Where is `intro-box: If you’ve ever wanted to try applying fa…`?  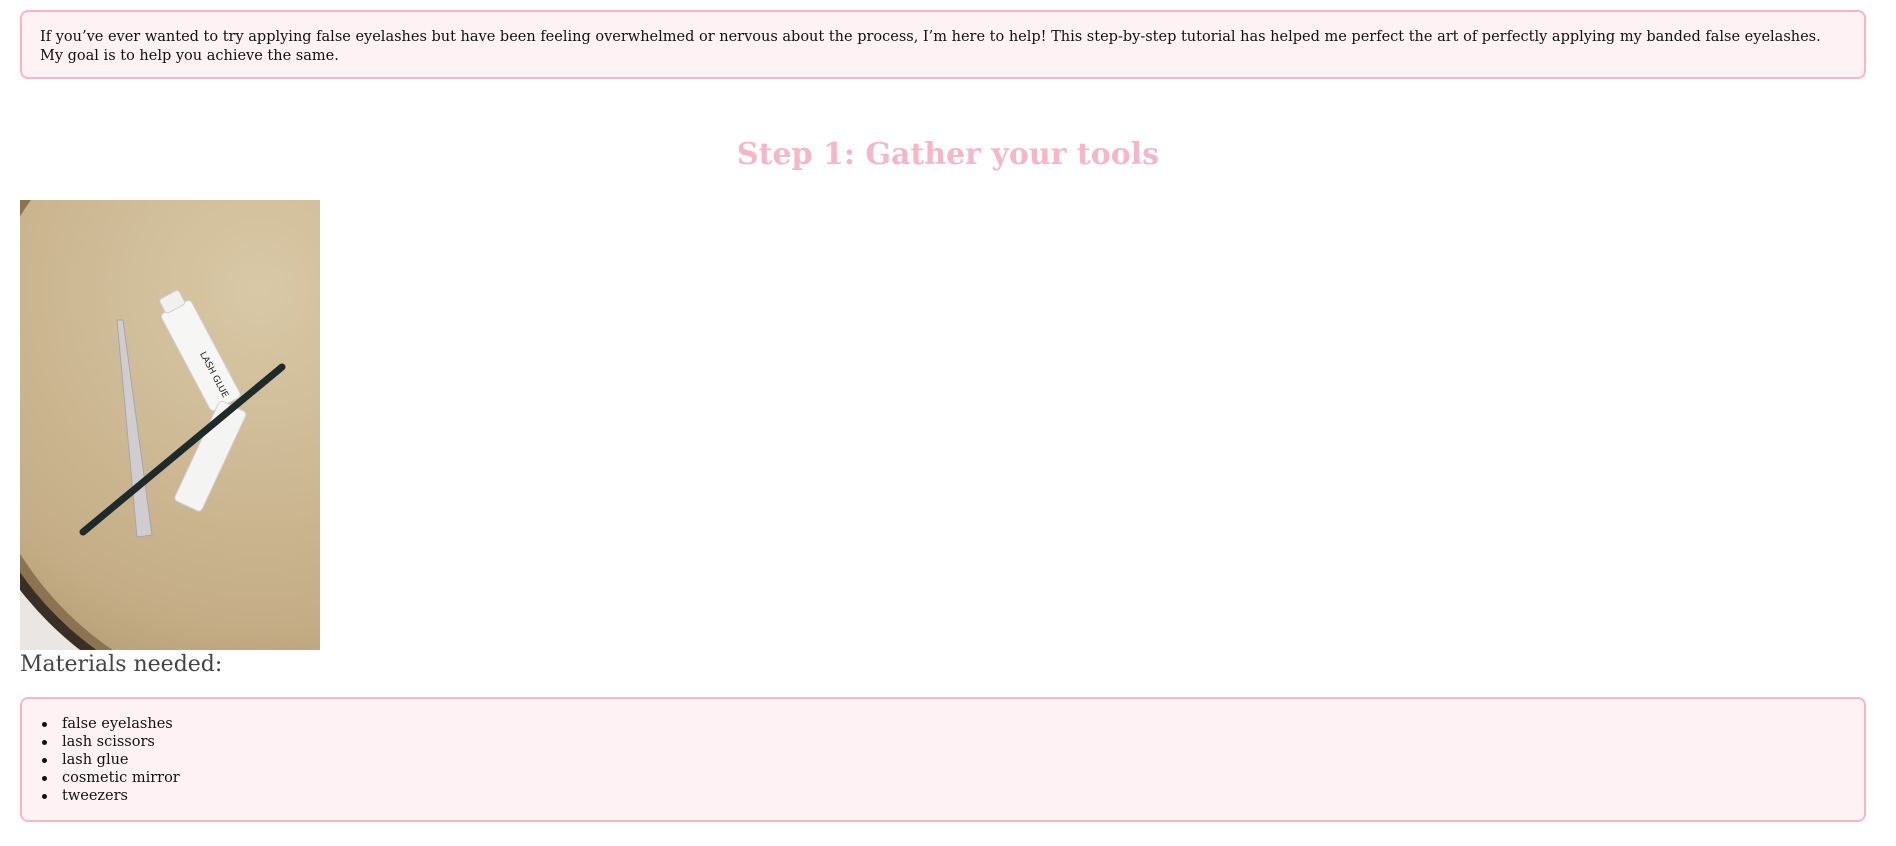 intro-box: If you’ve ever wanted to try applying fa… is located at coordinates (943, 44).